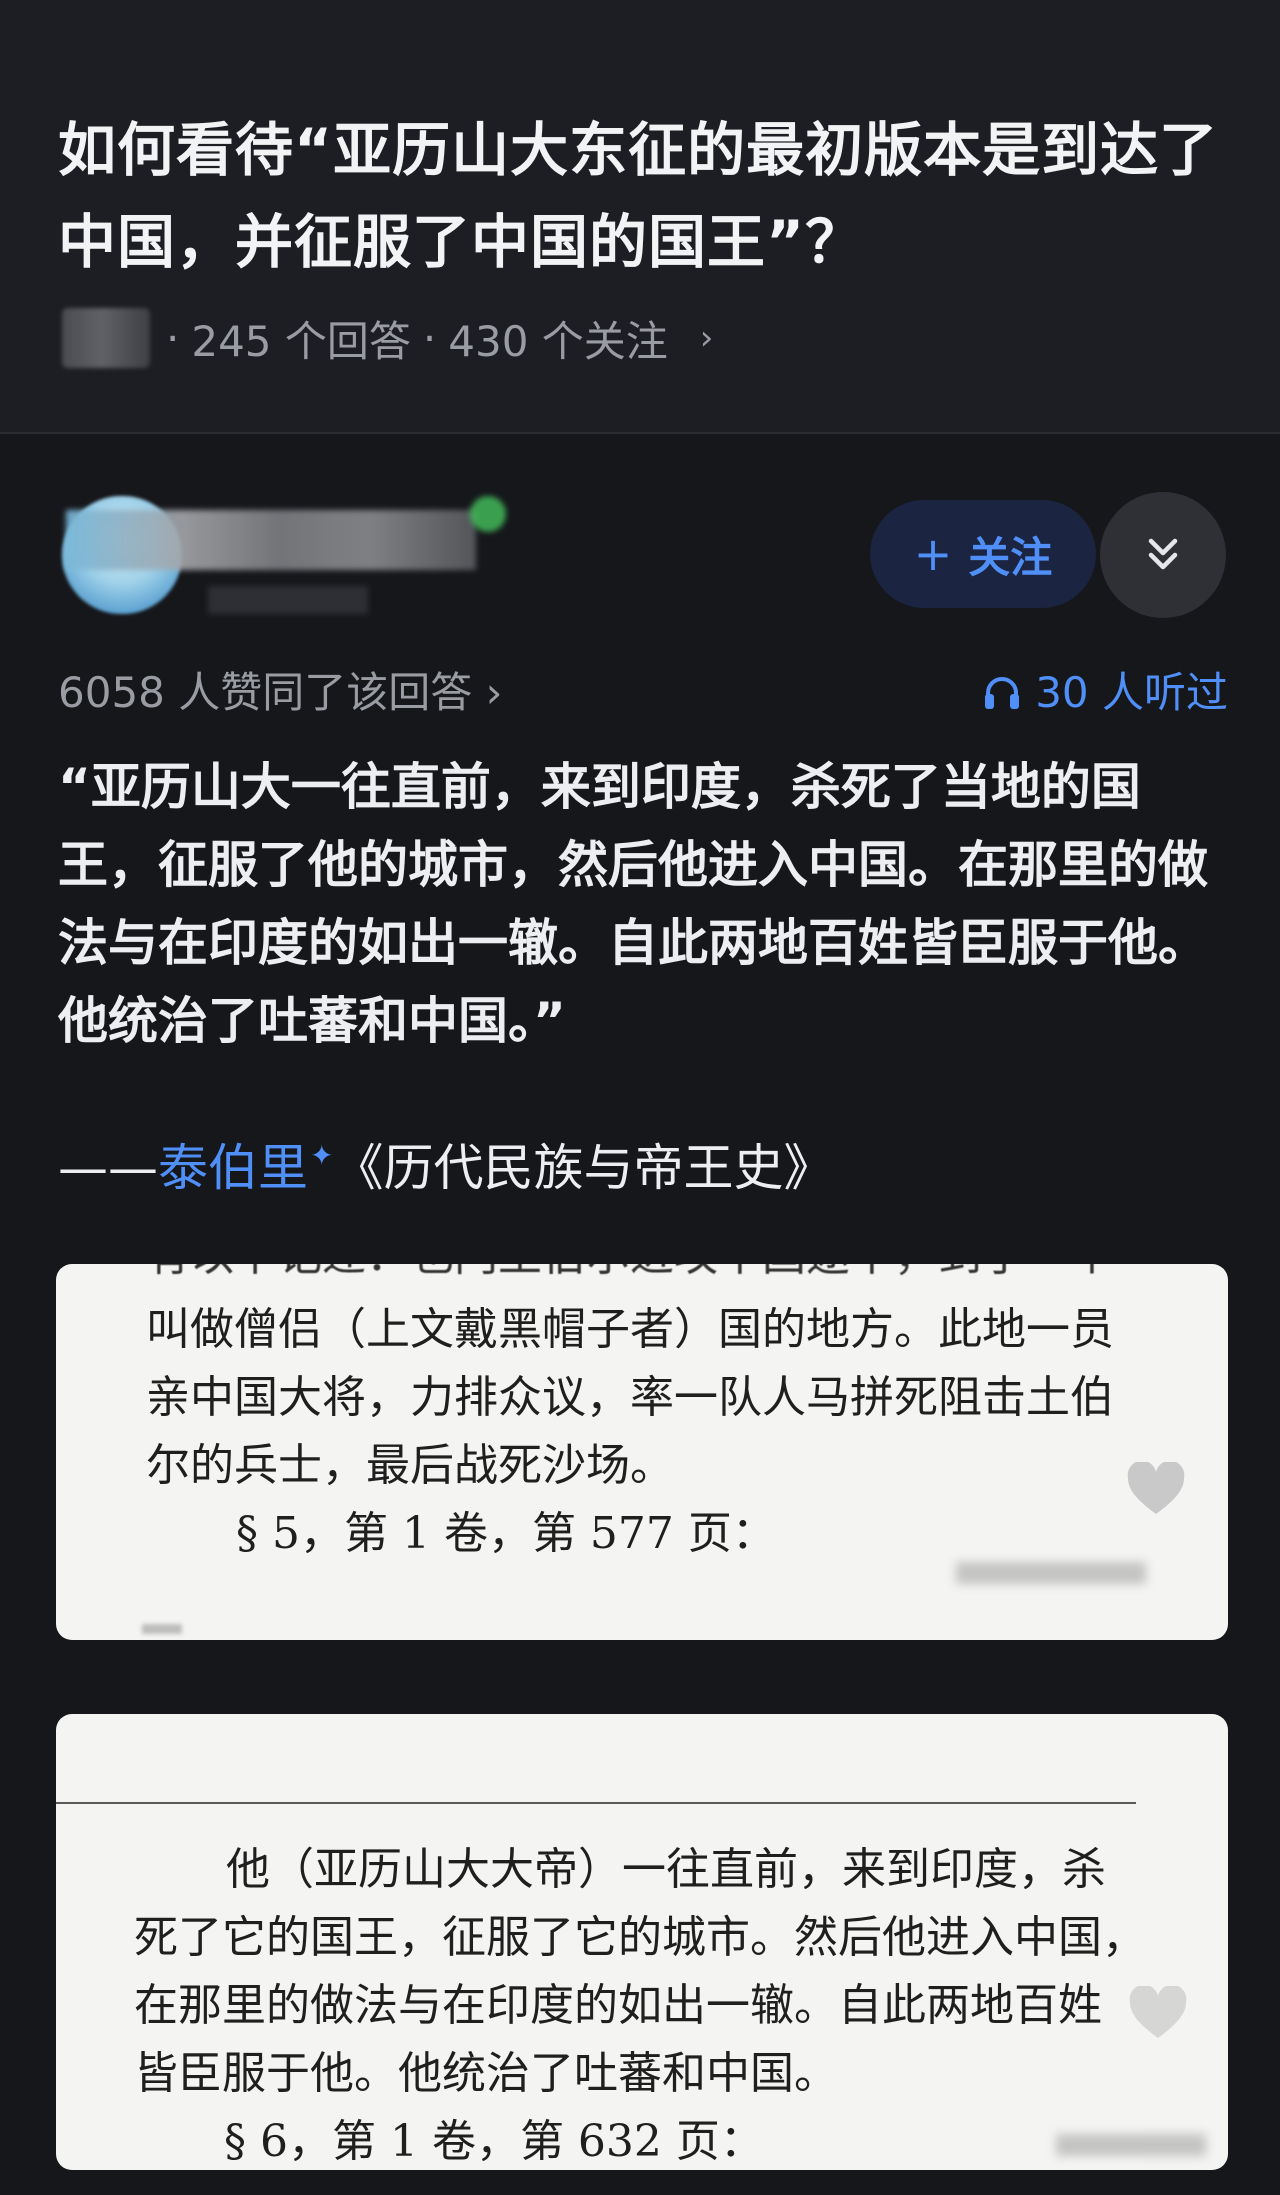 Image resolution: width=1280 pixels, height=2195 pixels. What do you see at coordinates (288, 600) in the screenshot?
I see `author-headline-blurred` at bounding box center [288, 600].